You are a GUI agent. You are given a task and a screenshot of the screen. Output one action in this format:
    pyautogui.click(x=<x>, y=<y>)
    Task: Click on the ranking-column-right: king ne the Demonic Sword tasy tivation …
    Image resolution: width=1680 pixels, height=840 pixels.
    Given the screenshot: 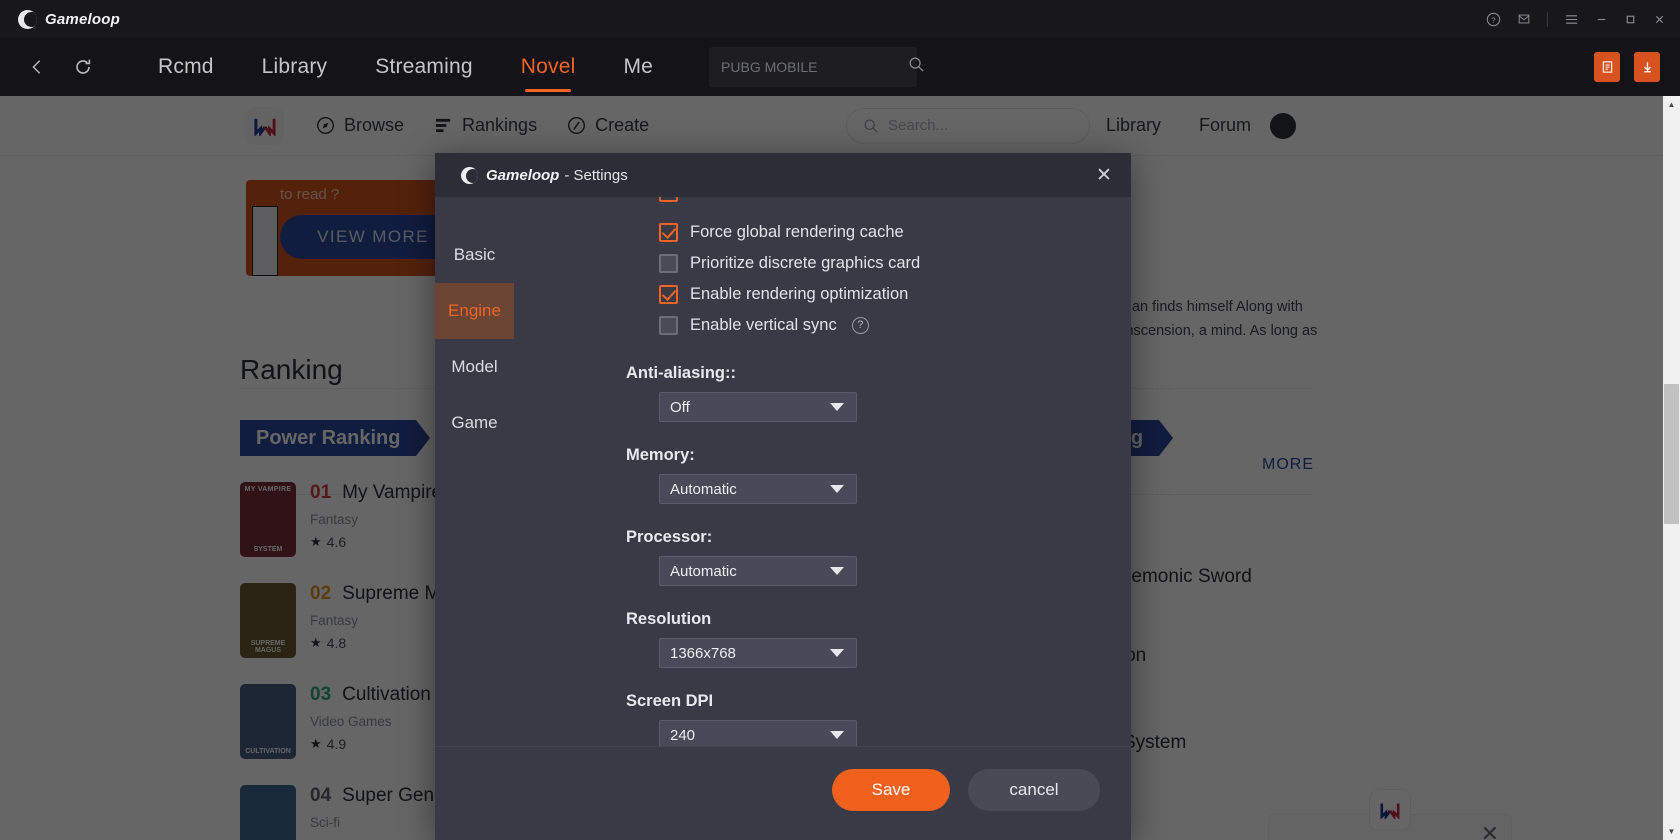 What is the action you would take?
    pyautogui.click(x=1296, y=587)
    